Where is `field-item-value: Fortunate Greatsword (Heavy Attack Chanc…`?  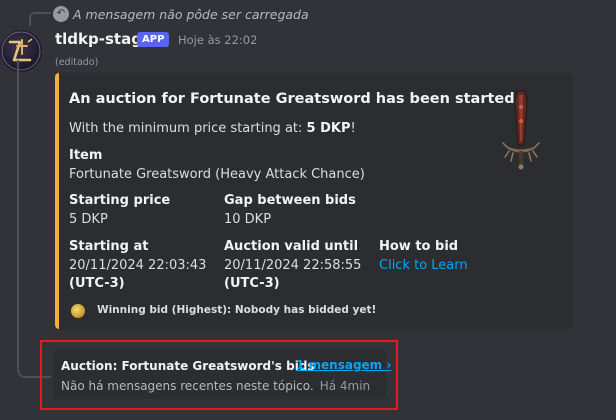 field-item-value: Fortunate Greatsword (Heavy Attack Chanc… is located at coordinates (217, 174).